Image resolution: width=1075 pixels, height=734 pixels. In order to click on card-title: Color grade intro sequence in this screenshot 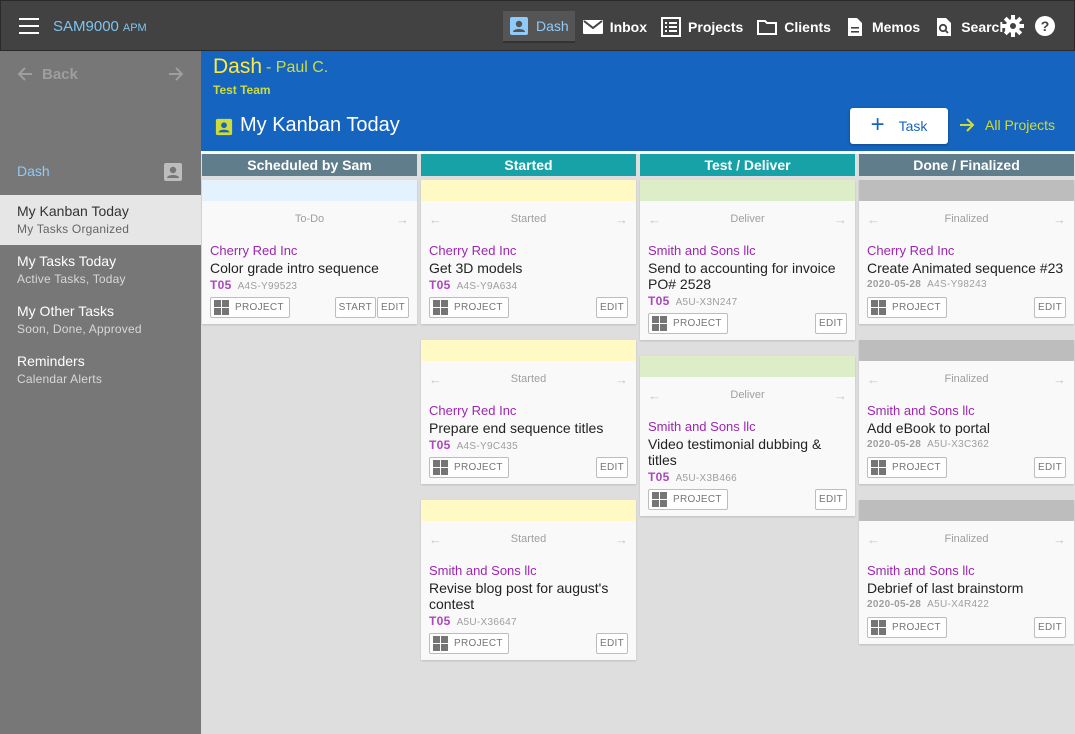, I will do `click(309, 268)`.